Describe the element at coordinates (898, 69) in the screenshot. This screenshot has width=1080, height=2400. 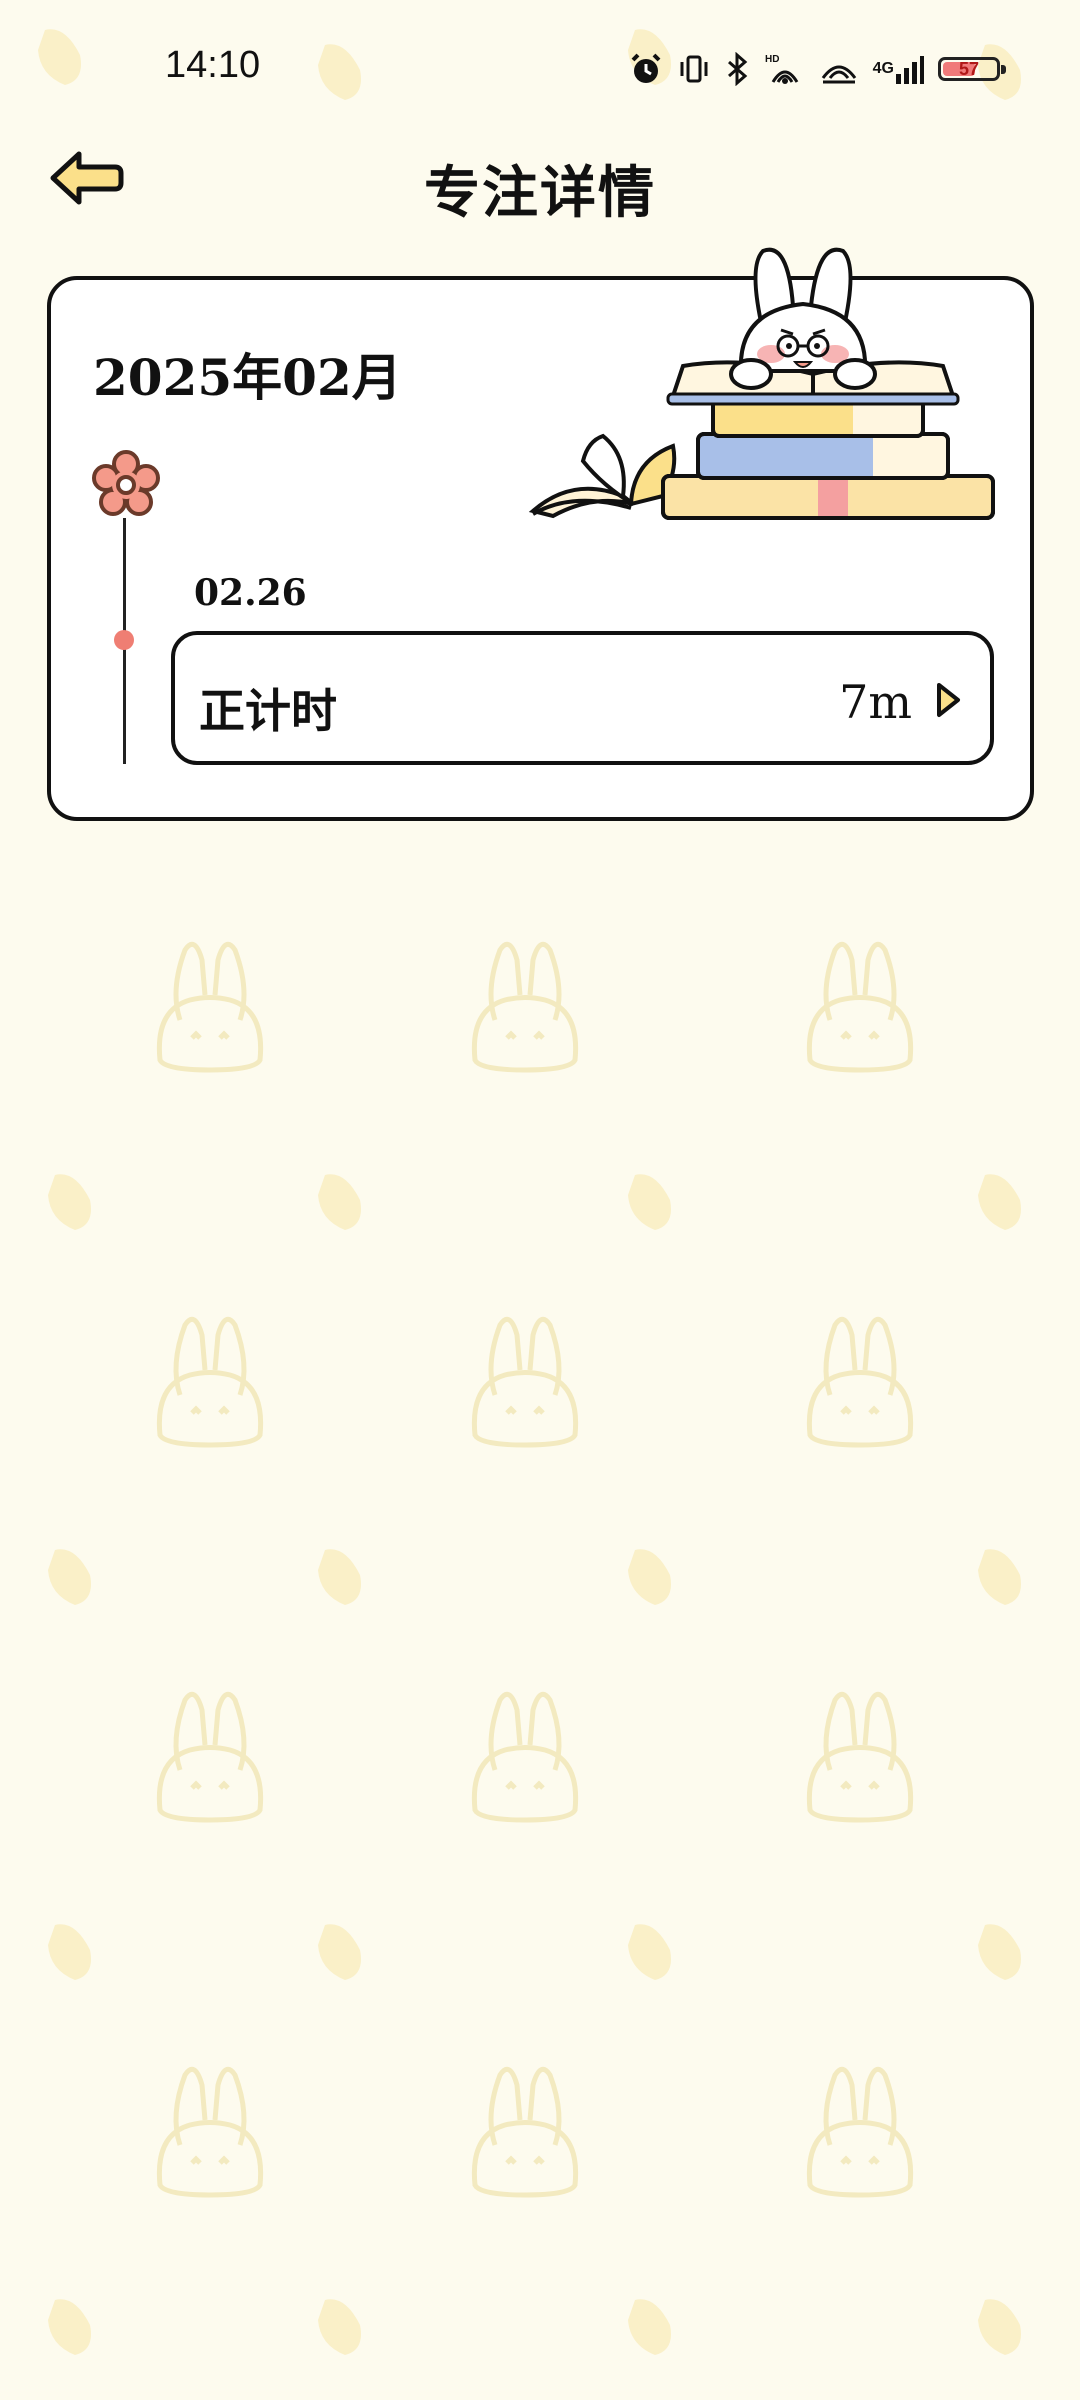
I see `cellular-signal-icon: 4G` at that location.